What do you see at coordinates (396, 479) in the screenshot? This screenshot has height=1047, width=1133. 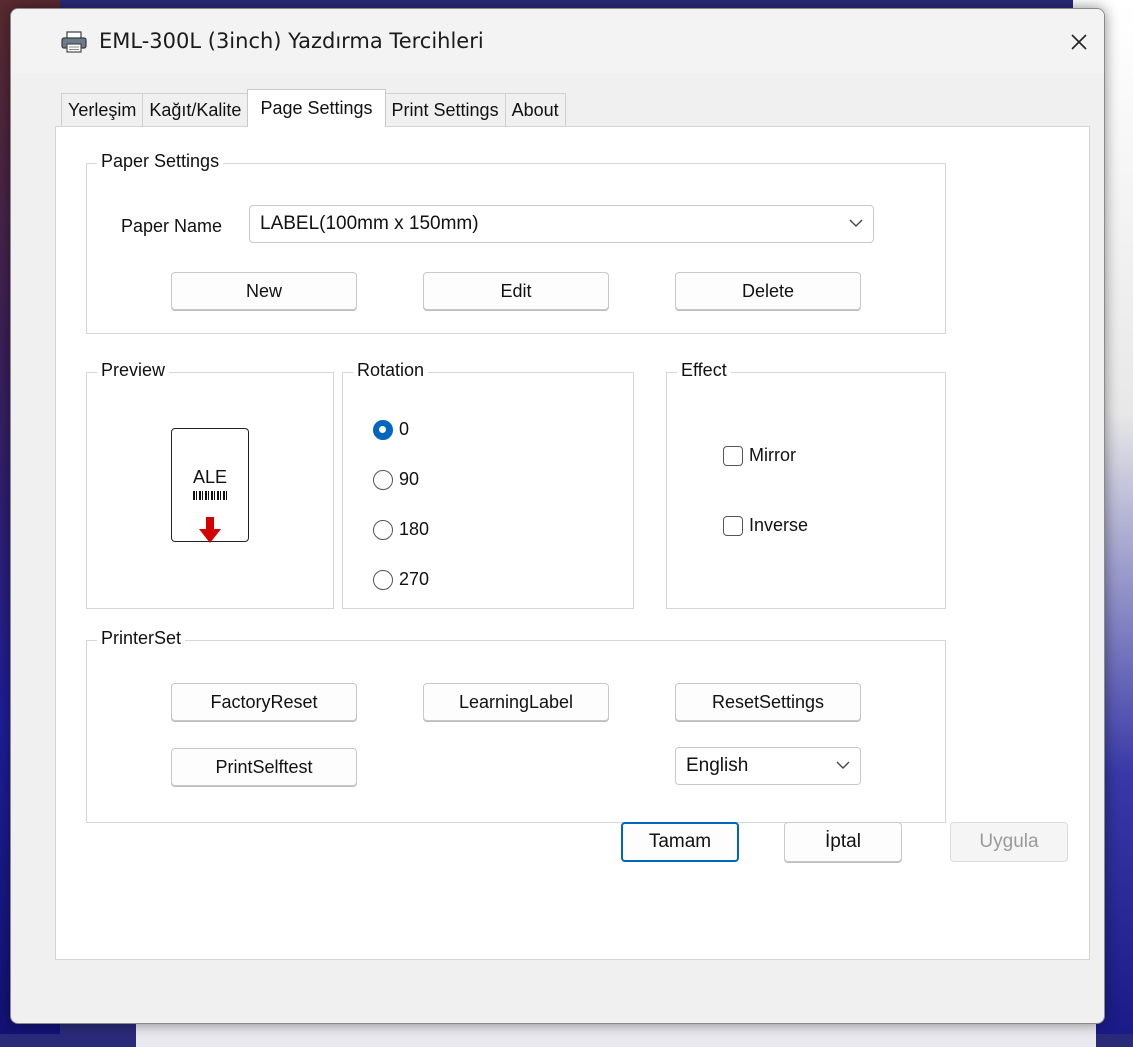 I see `rotation-90-radio: 90` at bounding box center [396, 479].